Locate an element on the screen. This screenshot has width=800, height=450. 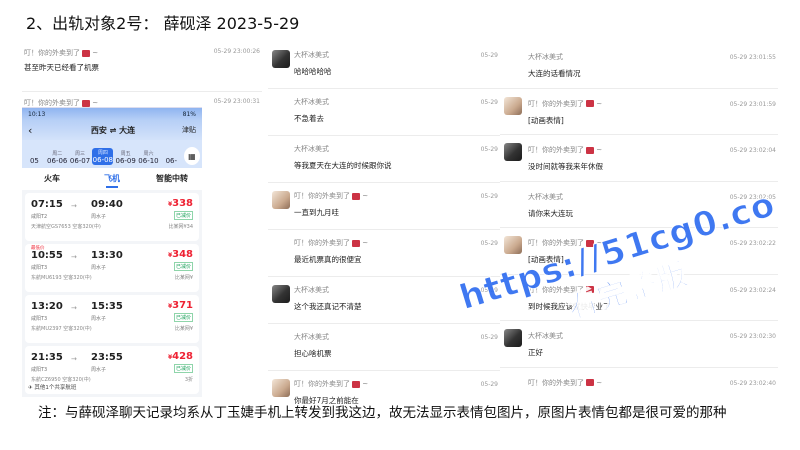
status-time: 10:13 is located at coordinates (37, 114).